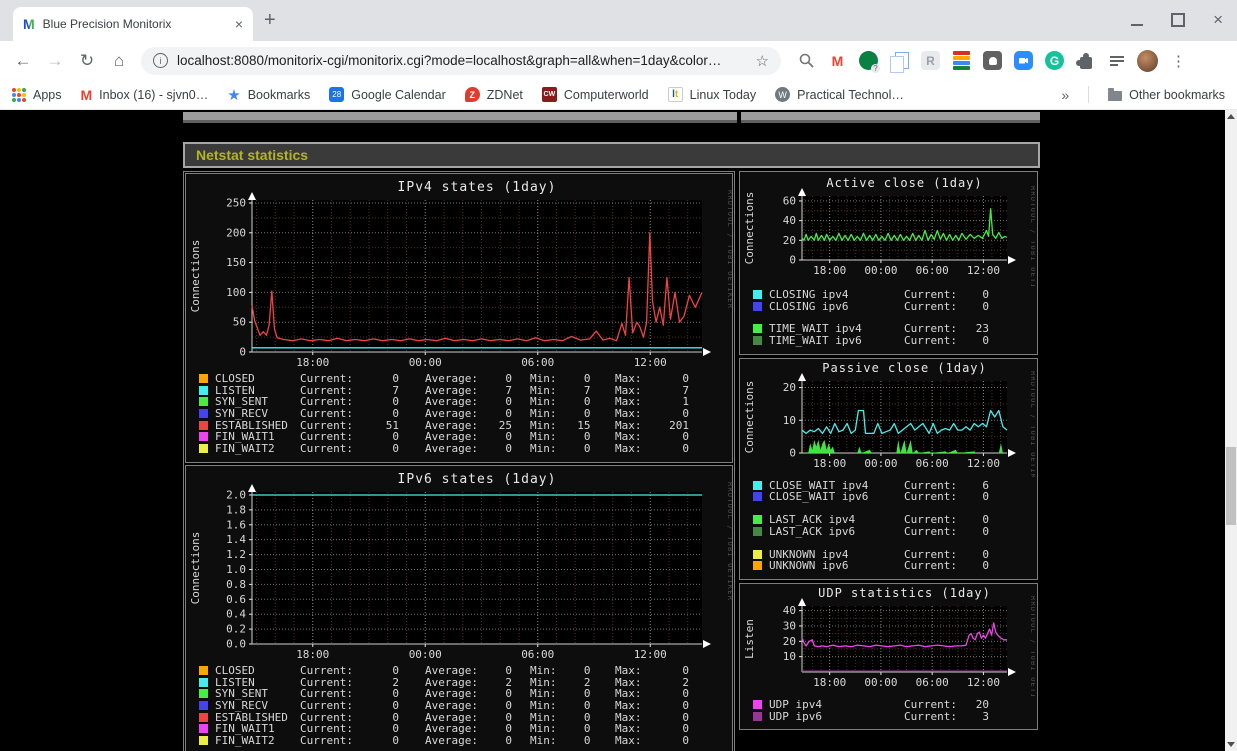 Image resolution: width=1237 pixels, height=751 pixels. I want to click on bookmark-zdnet: Z ZDNet, so click(493, 94).